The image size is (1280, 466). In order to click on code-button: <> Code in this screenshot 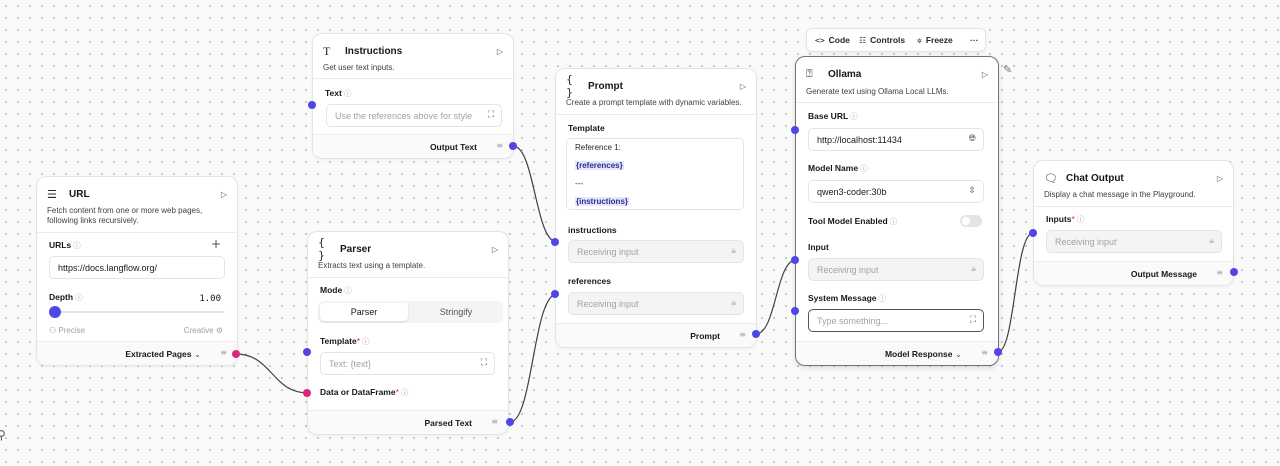, I will do `click(832, 40)`.